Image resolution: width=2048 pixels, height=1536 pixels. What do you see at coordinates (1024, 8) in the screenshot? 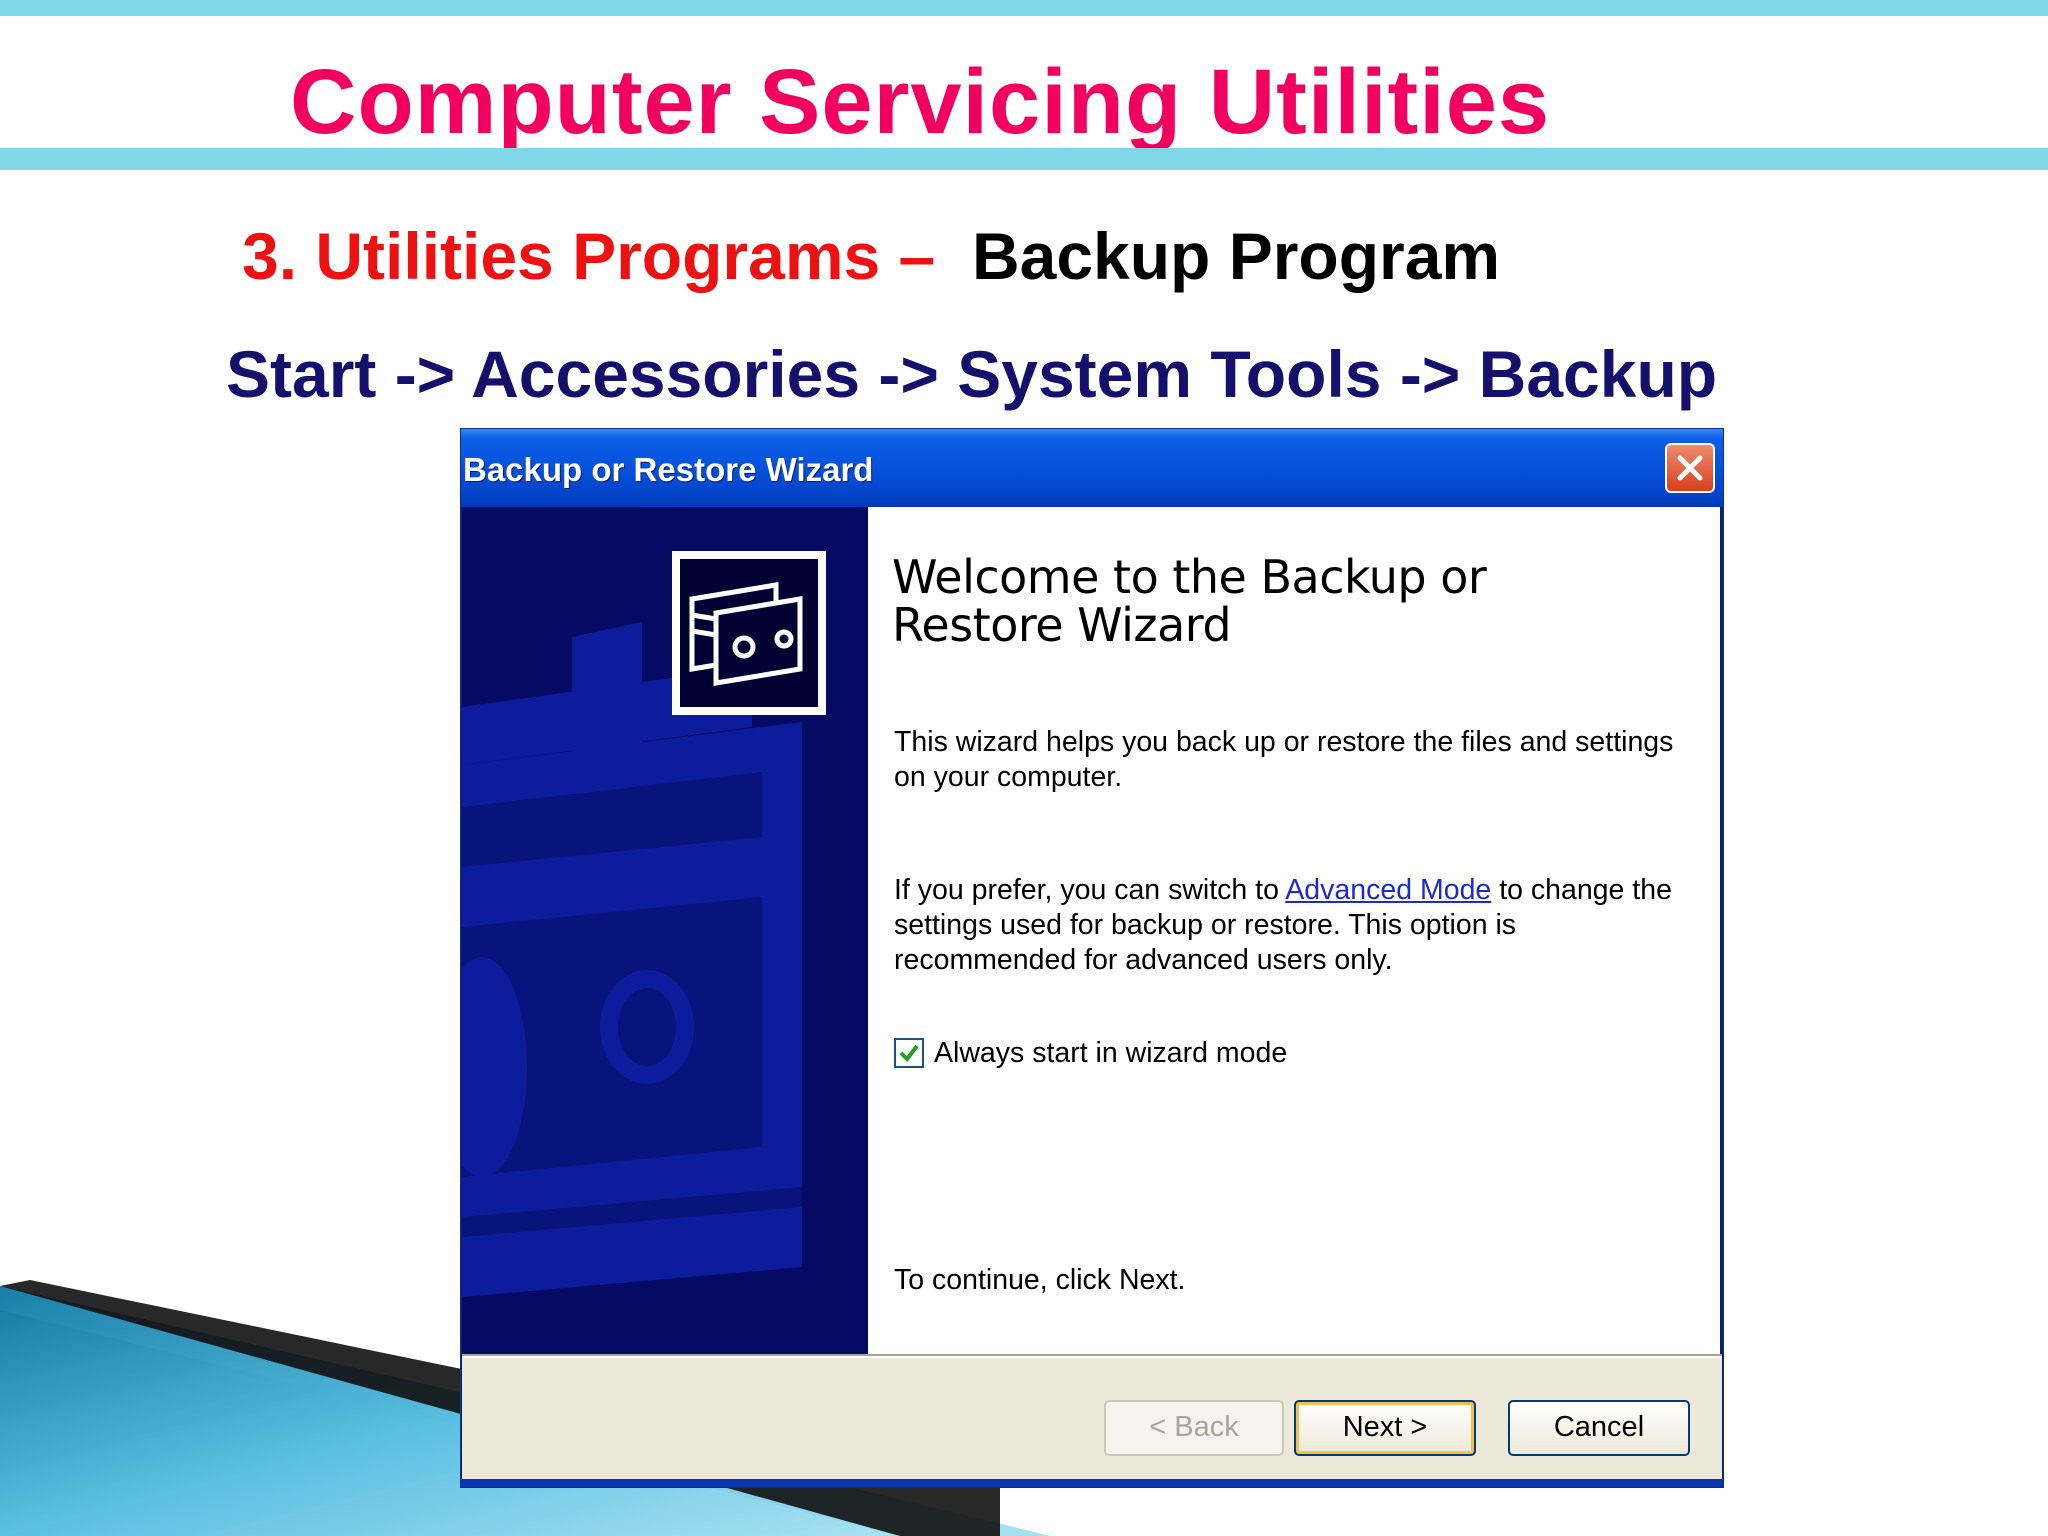
I see `top-accent-bar` at bounding box center [1024, 8].